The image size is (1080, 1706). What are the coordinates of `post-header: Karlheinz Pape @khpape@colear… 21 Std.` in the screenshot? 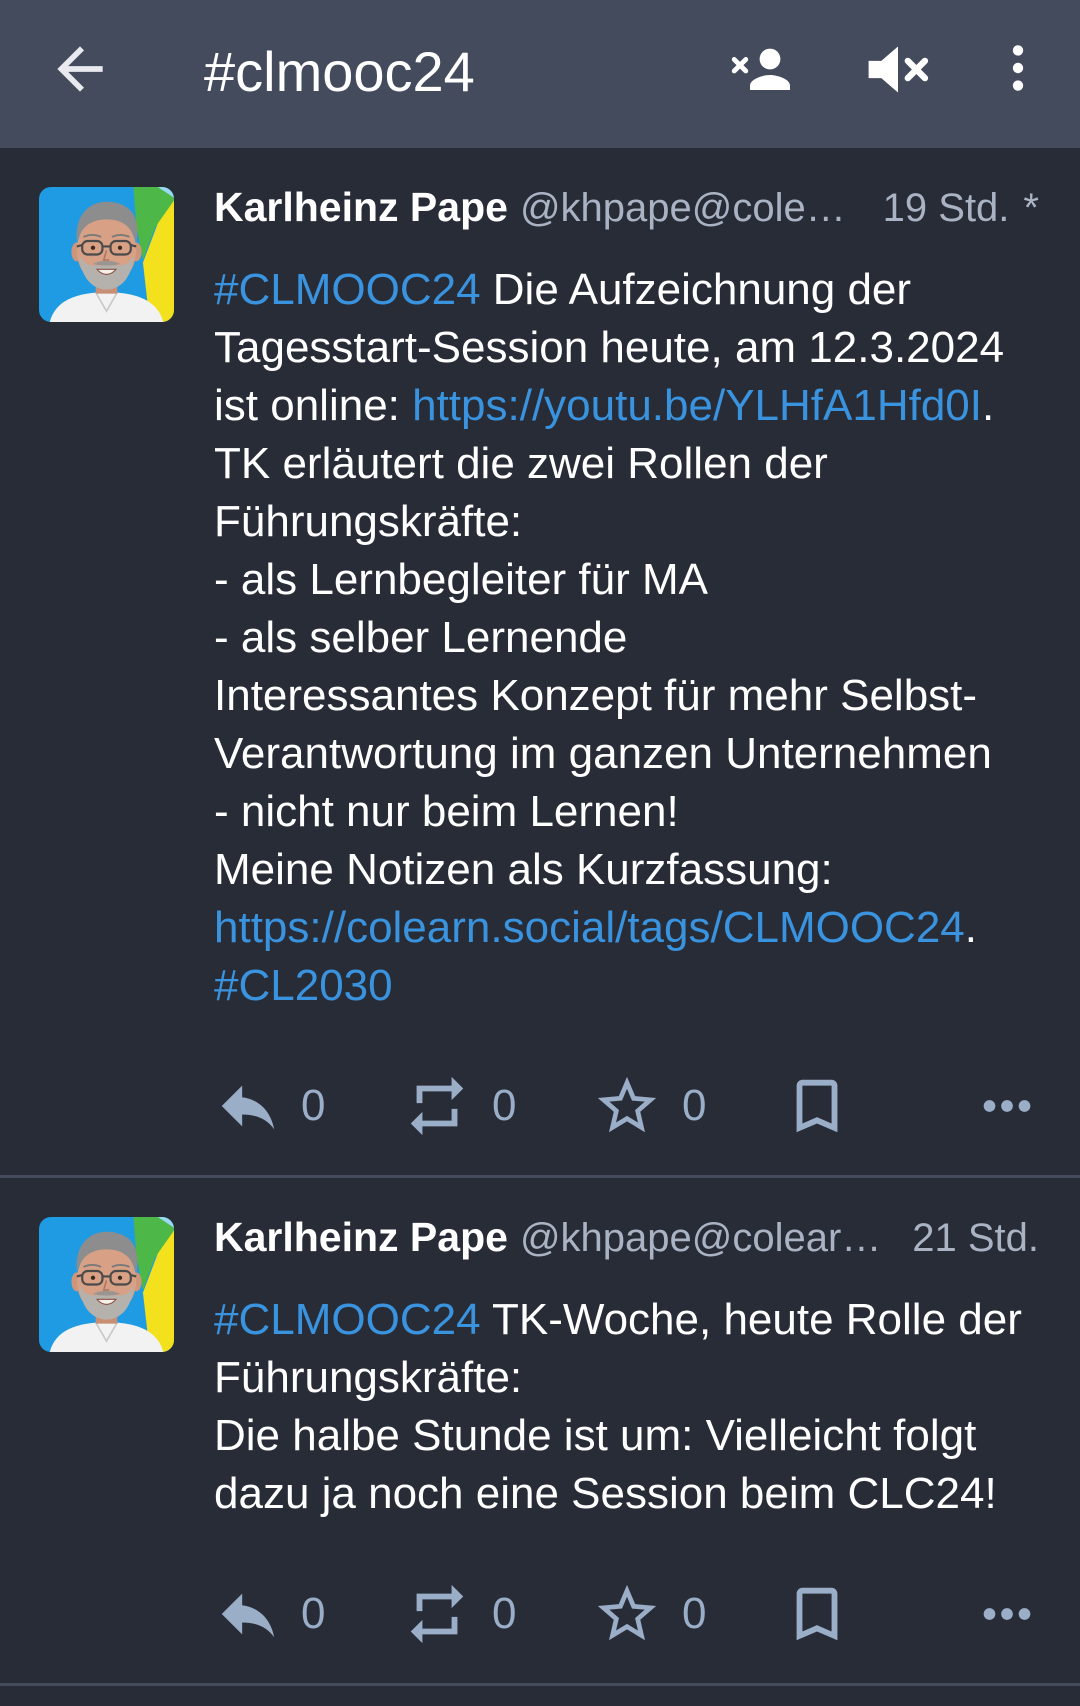 It's located at (626, 1237).